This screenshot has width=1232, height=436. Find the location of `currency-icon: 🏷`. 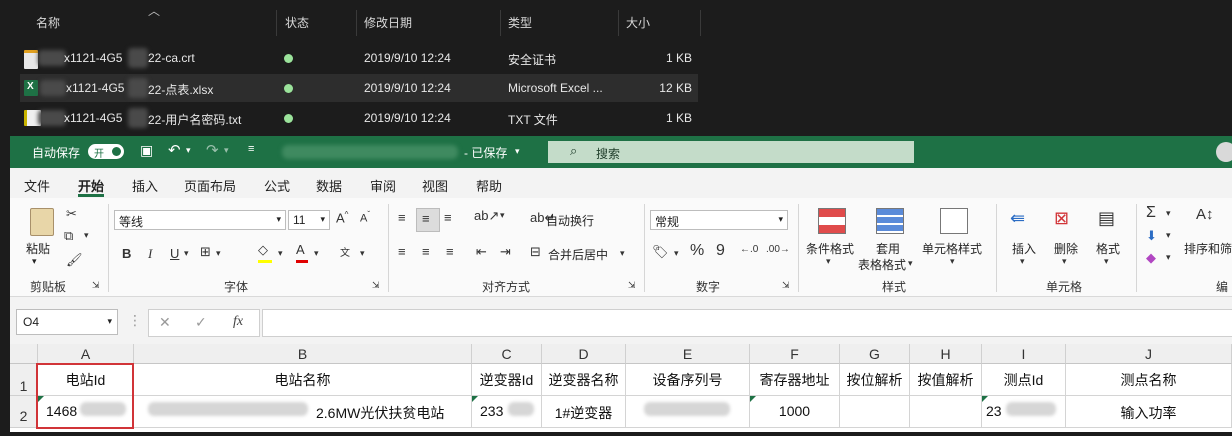

currency-icon: 🏷 is located at coordinates (660, 252).